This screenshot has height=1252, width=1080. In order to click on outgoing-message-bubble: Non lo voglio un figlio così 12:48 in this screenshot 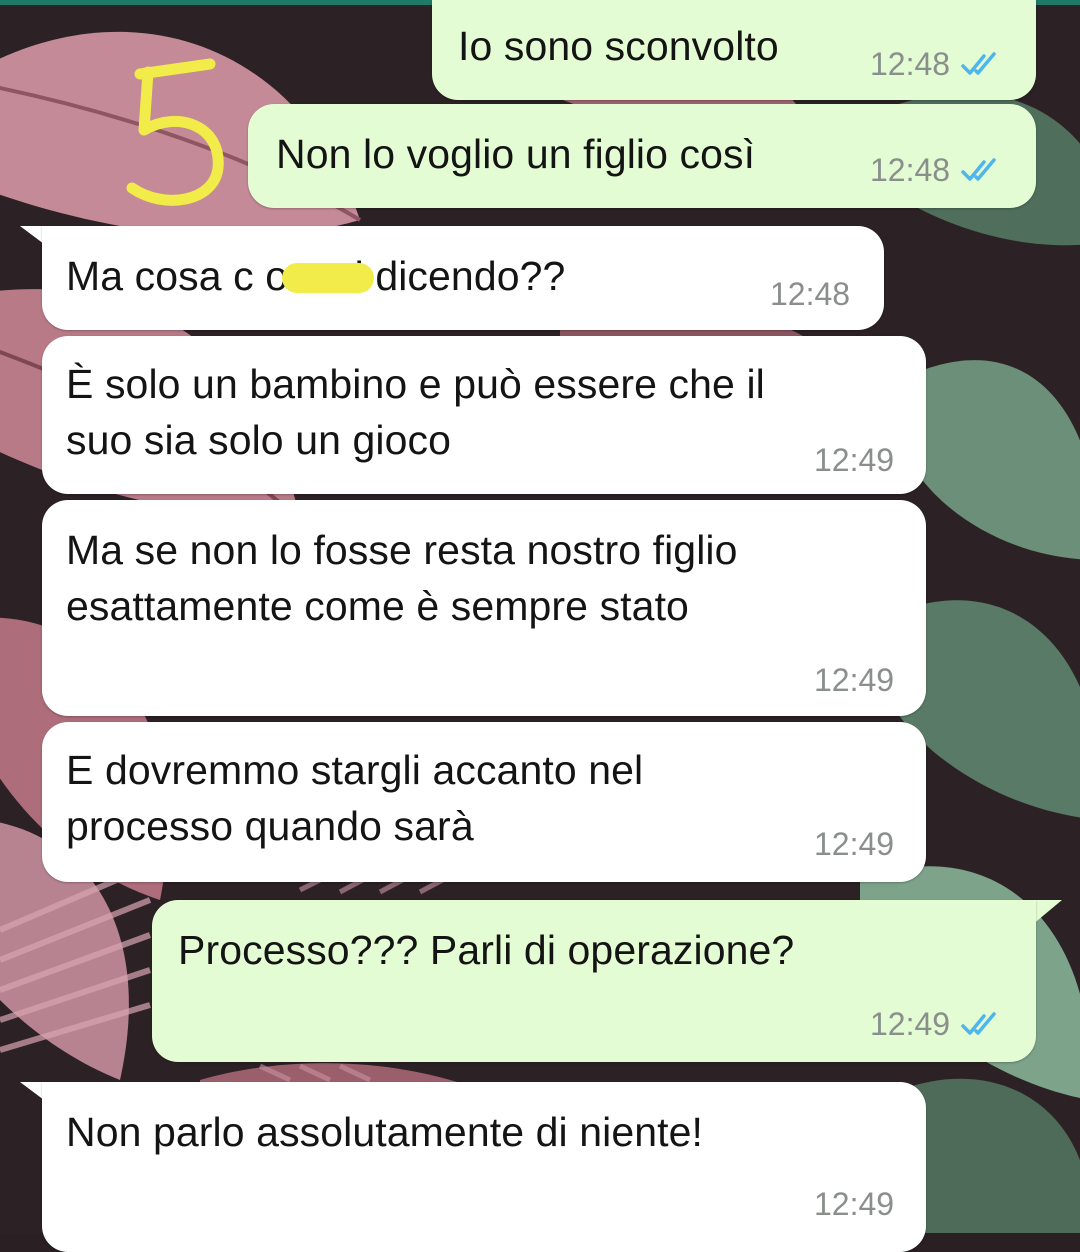, I will do `click(642, 156)`.